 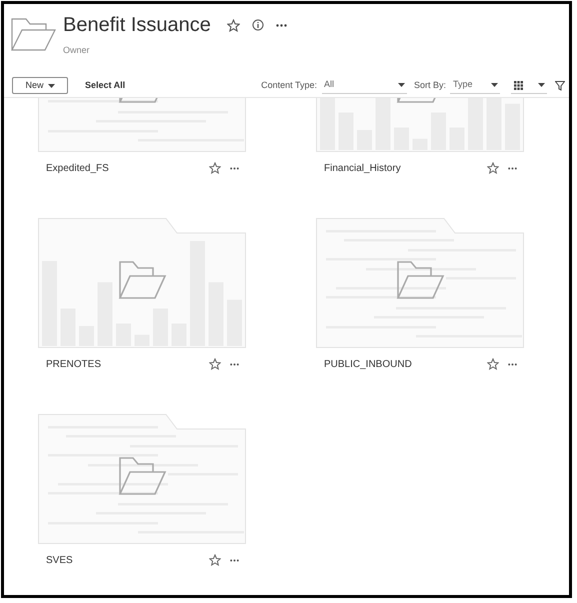 I want to click on item-name: PUBLIC_INBOUND, so click(x=368, y=364).